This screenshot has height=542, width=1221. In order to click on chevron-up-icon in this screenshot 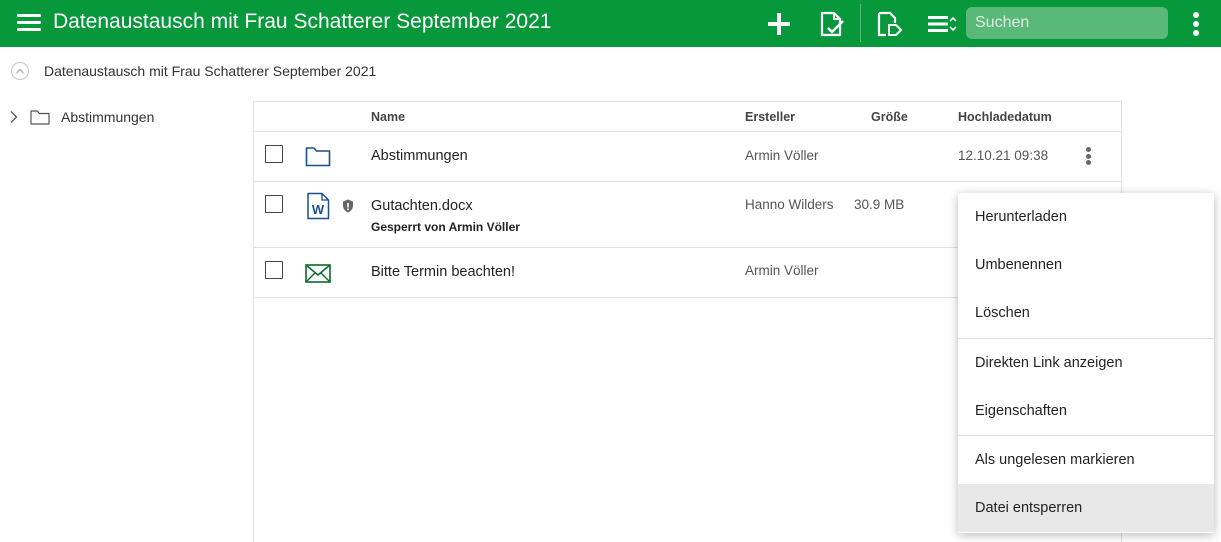, I will do `click(20, 71)`.